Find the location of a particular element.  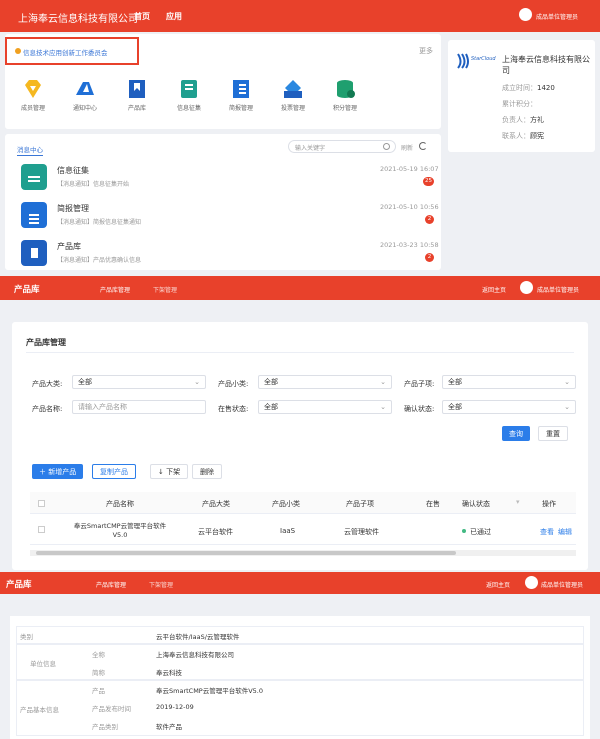

sub-item-select: 全部 ⌄ is located at coordinates (509, 382).